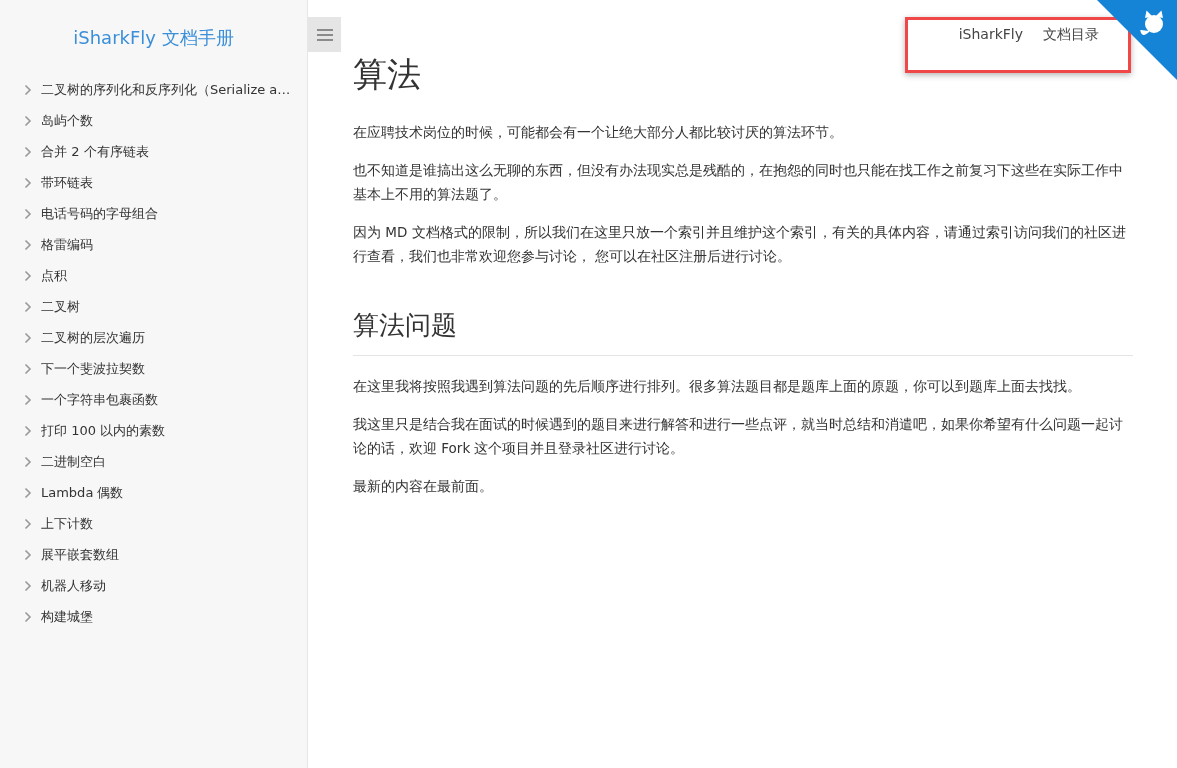 This screenshot has height=768, width=1177. What do you see at coordinates (387, 74) in the screenshot?
I see `article-title: 算法` at bounding box center [387, 74].